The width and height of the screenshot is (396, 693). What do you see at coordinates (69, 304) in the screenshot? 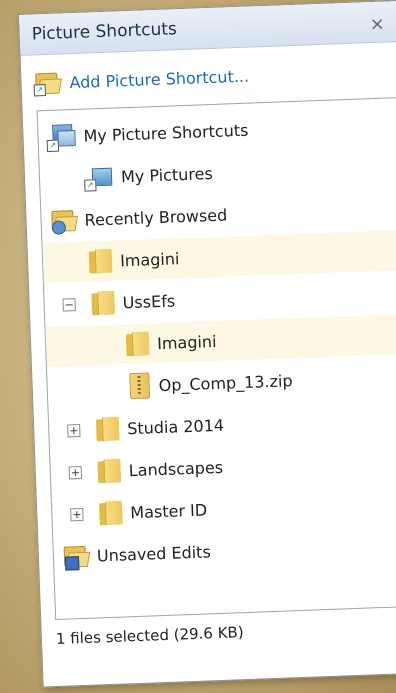
I see `collapse-toggle-icon` at bounding box center [69, 304].